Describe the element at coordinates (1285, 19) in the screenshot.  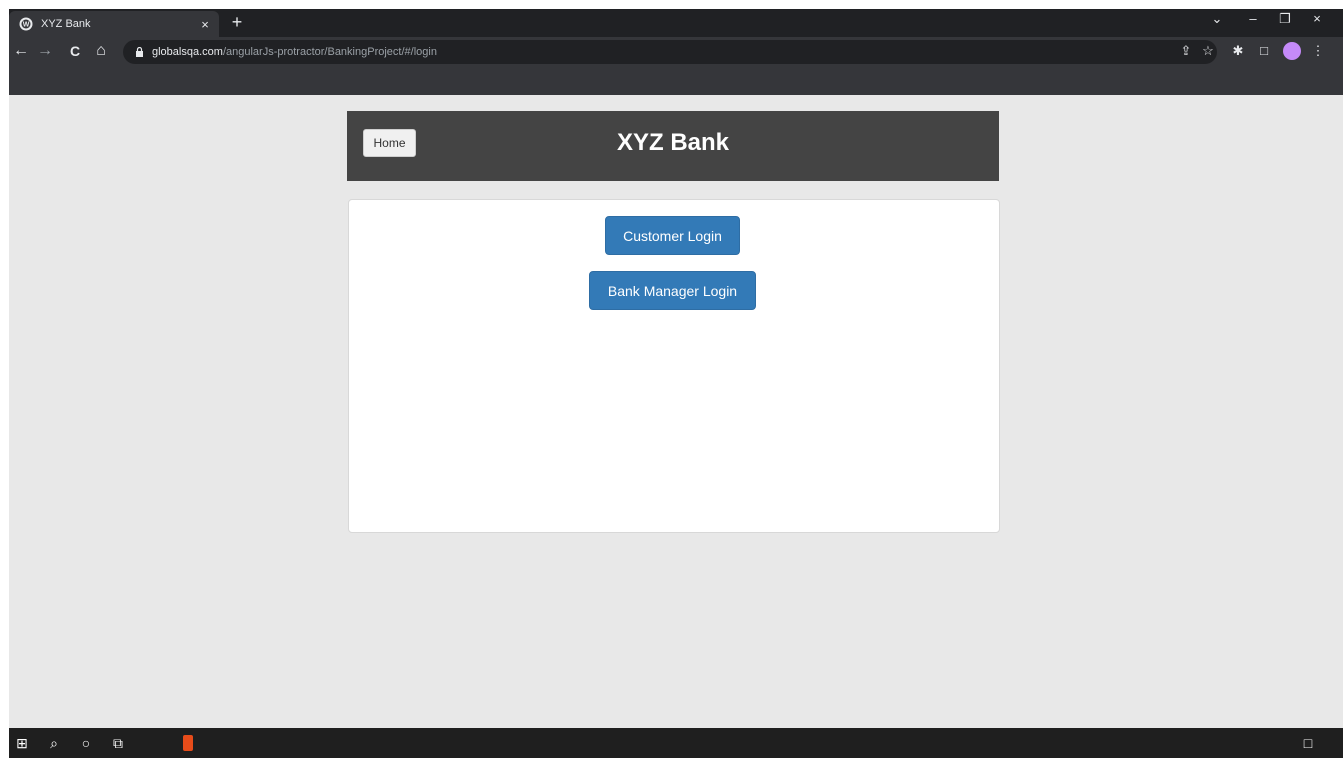
I see `restore-icon: ❐` at that location.